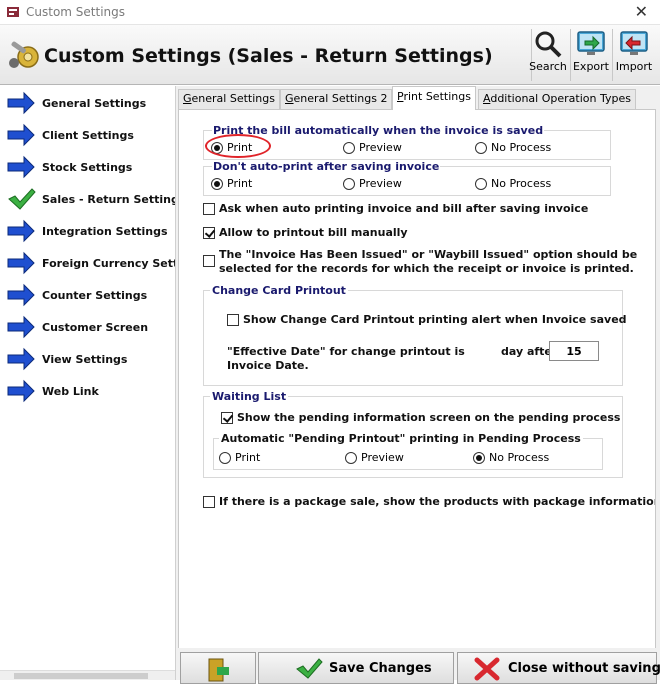  I want to click on sidebar-item-sales-return-settings: Sales - Return Settings, so click(87, 199).